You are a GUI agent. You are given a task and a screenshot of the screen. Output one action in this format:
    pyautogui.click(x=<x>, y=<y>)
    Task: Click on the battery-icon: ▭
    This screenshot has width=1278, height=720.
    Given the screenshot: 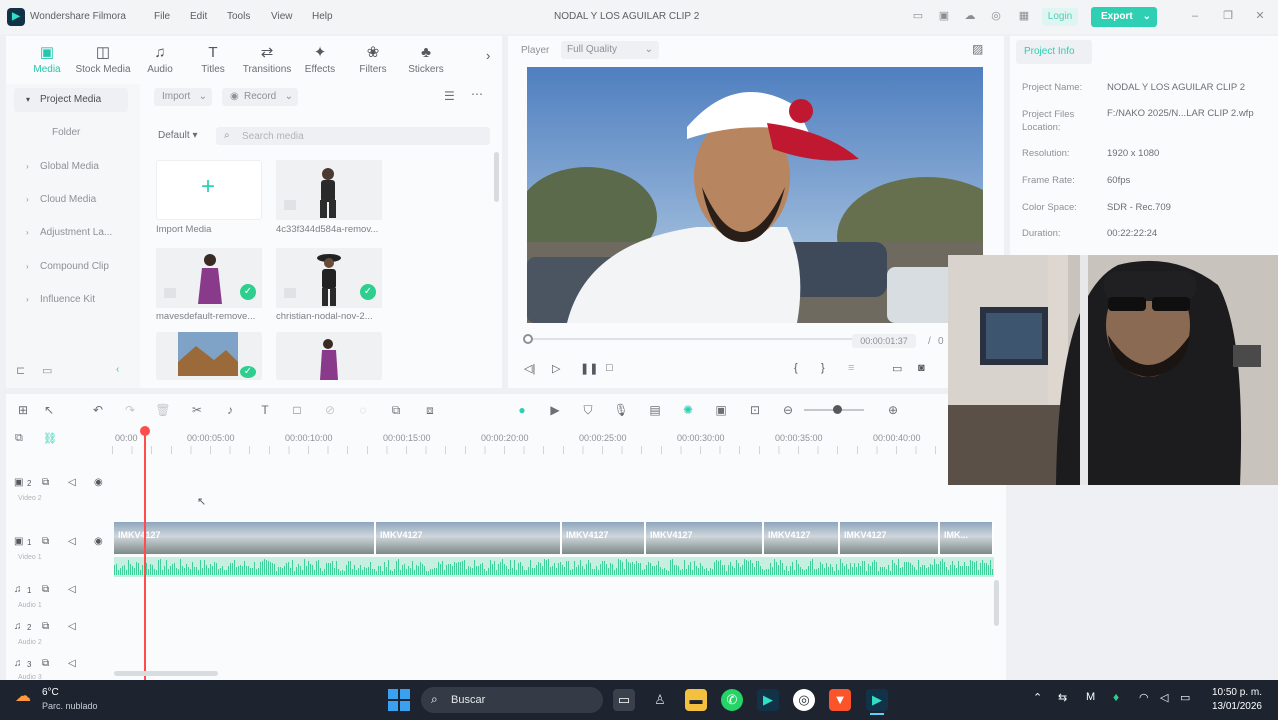 What is the action you would take?
    pyautogui.click(x=1185, y=697)
    